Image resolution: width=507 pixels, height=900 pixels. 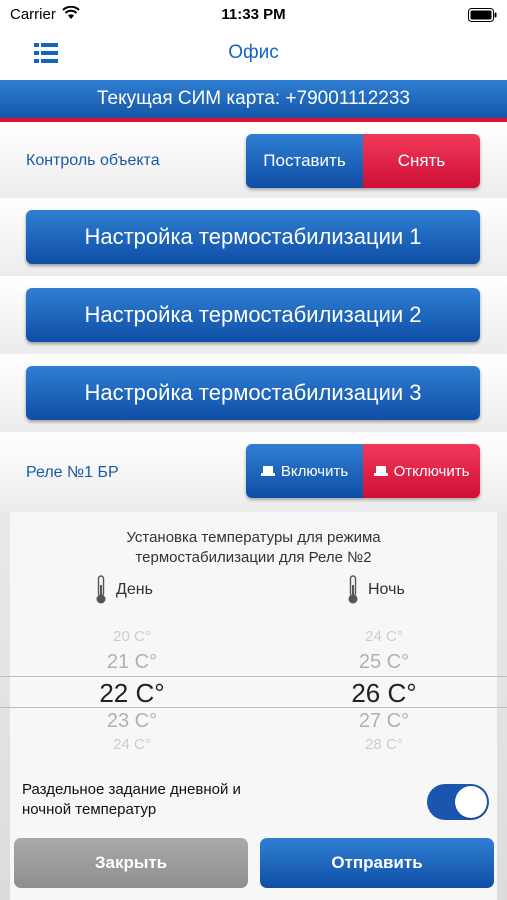 I want to click on night-temperature-picker: 24 C° 25 C° 26 C° 27 C° 28 C°, so click(x=384, y=687).